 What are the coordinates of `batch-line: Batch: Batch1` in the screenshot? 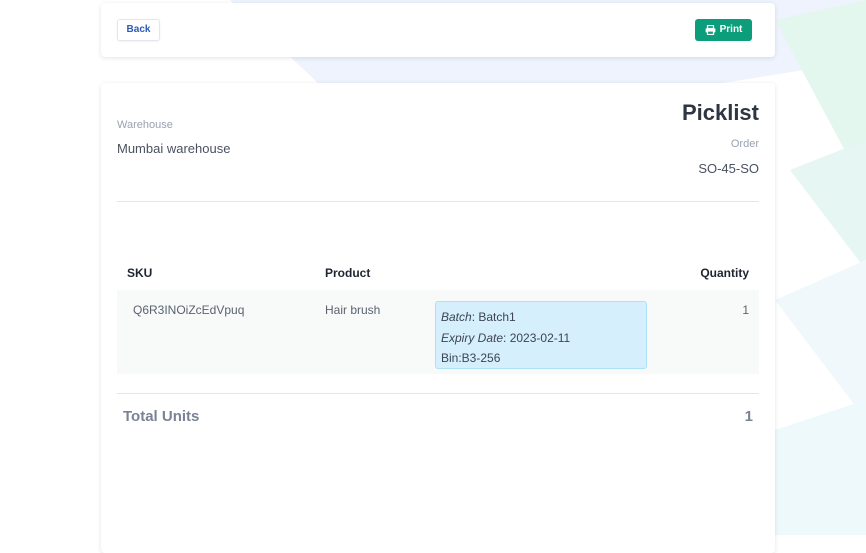 It's located at (478, 317).